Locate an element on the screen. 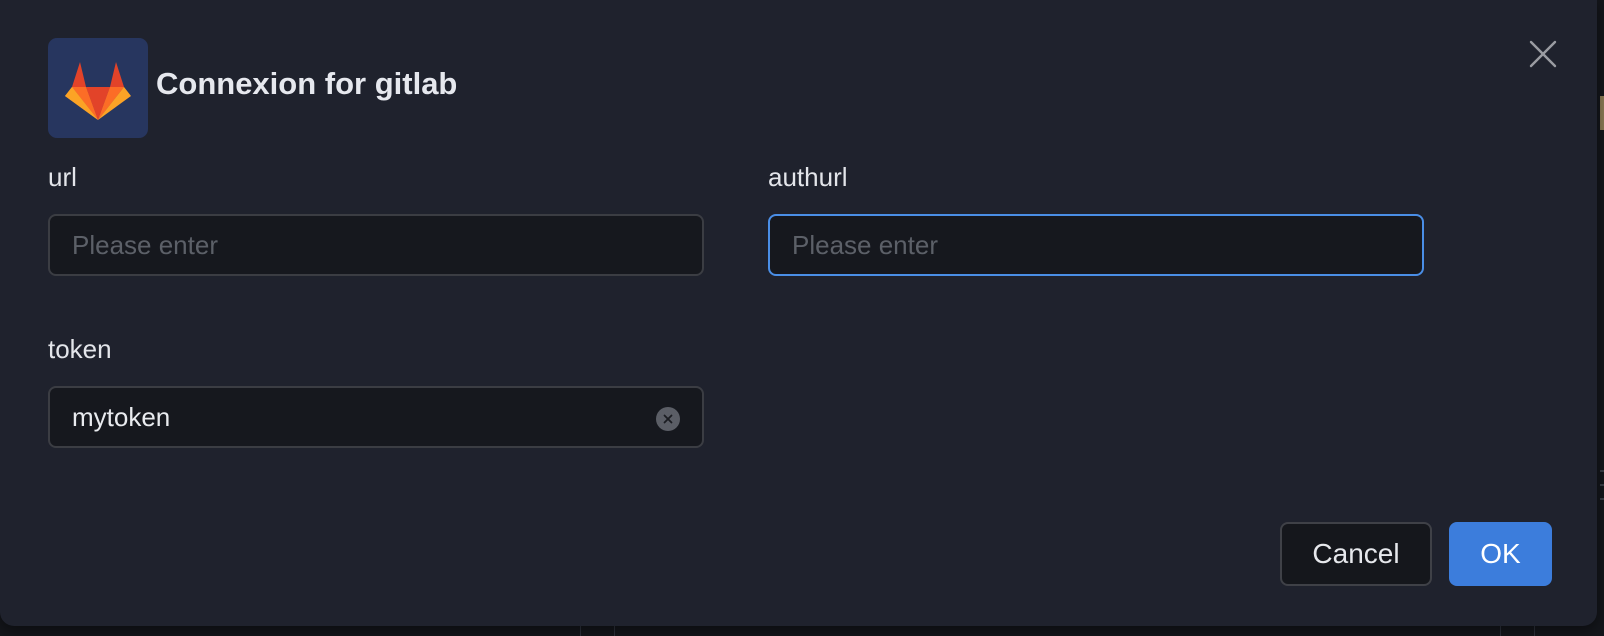 The image size is (1604, 636). cancel-button: Cancel is located at coordinates (1356, 554).